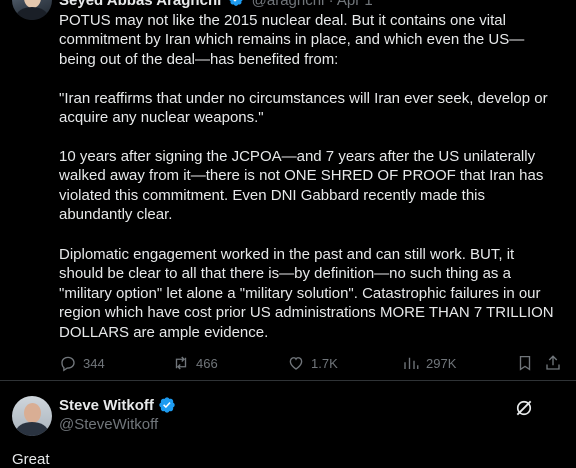  What do you see at coordinates (324, 363) in the screenshot?
I see `like-count: 1.7K` at bounding box center [324, 363].